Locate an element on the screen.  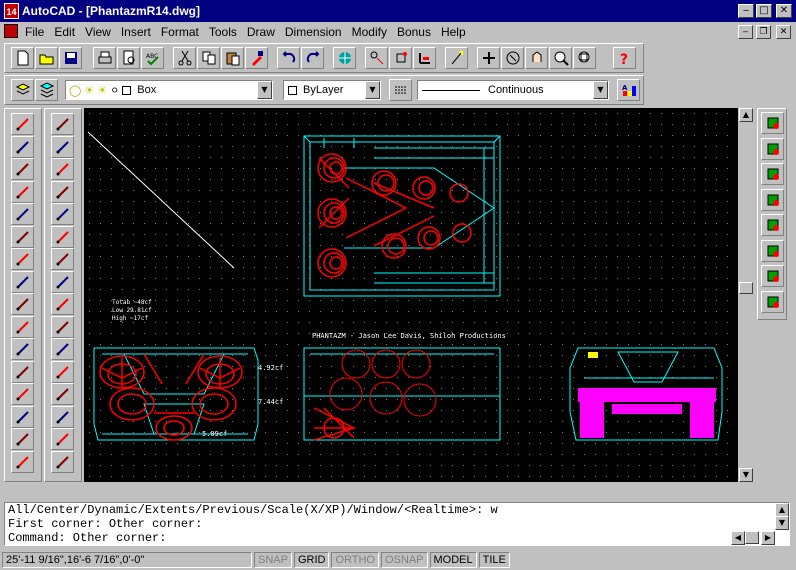
multiline-icon is located at coordinates (22, 169).